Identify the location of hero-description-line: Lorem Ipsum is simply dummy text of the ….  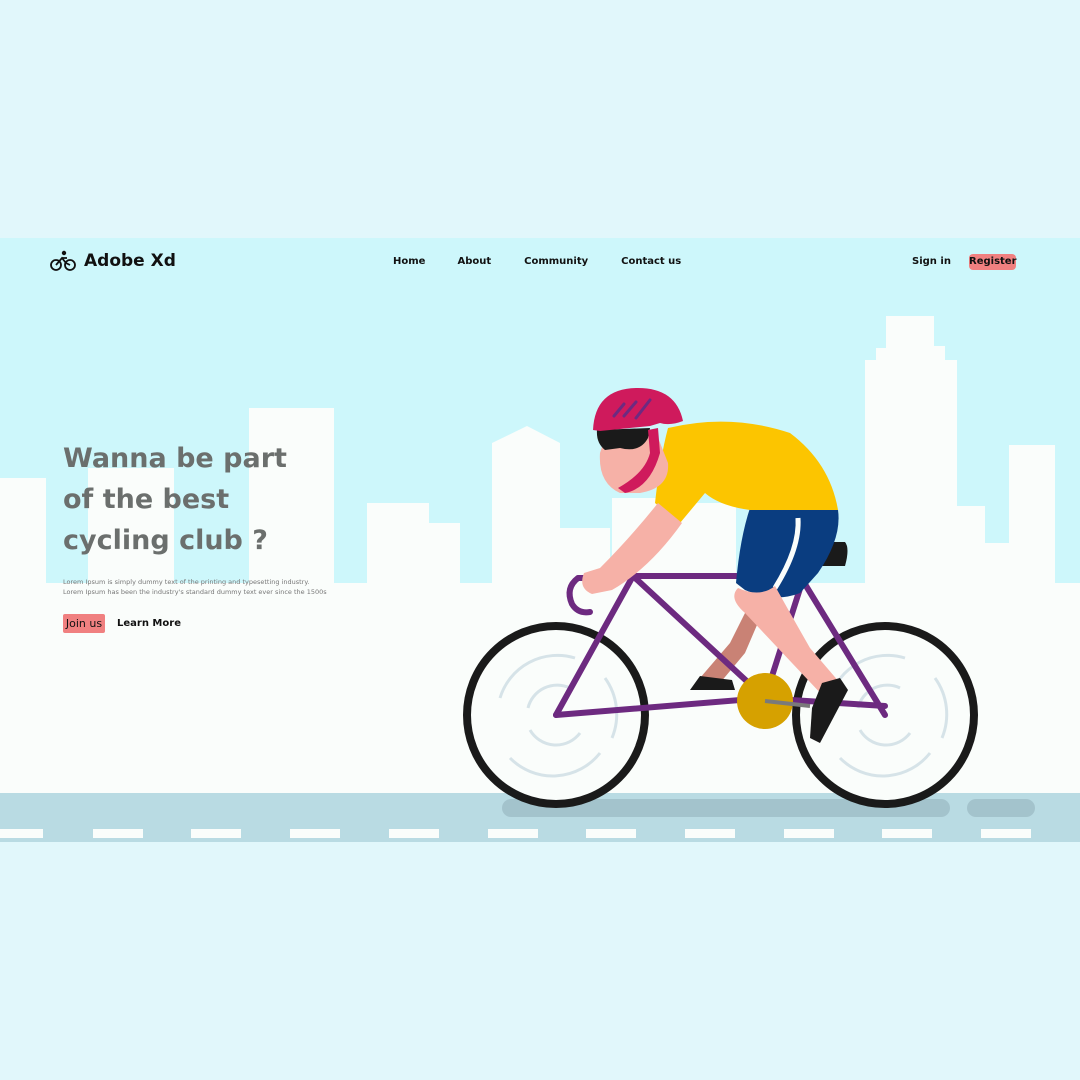
(186, 582).